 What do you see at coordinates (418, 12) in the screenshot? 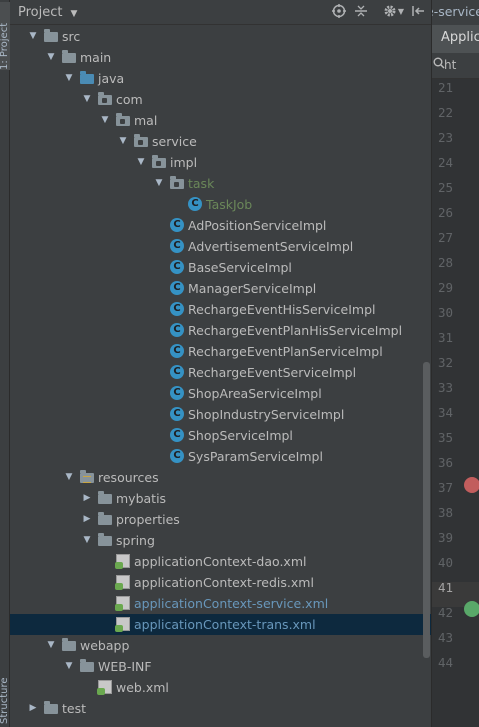
I see `hide-panel-icon` at bounding box center [418, 12].